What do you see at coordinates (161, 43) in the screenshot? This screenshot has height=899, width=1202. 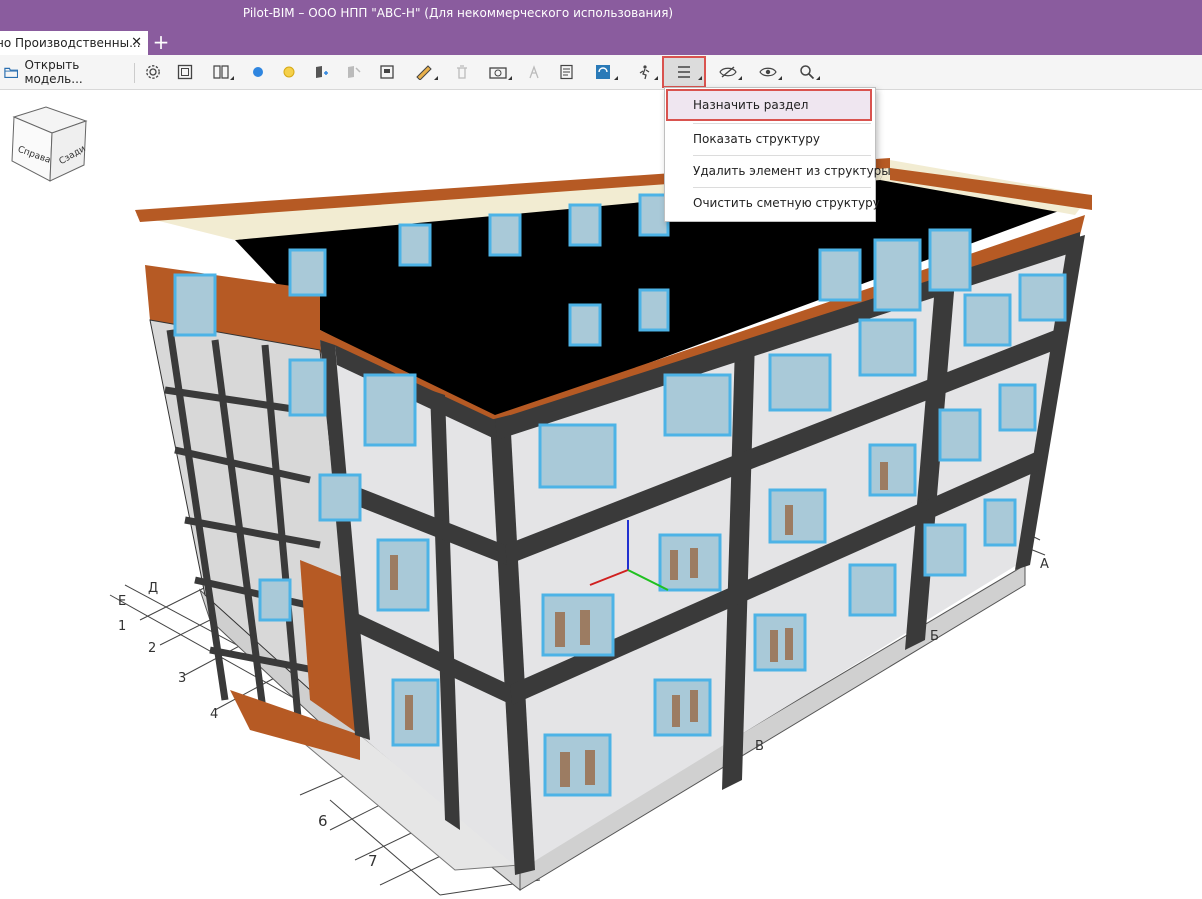 I see `add-tab-button: +` at bounding box center [161, 43].